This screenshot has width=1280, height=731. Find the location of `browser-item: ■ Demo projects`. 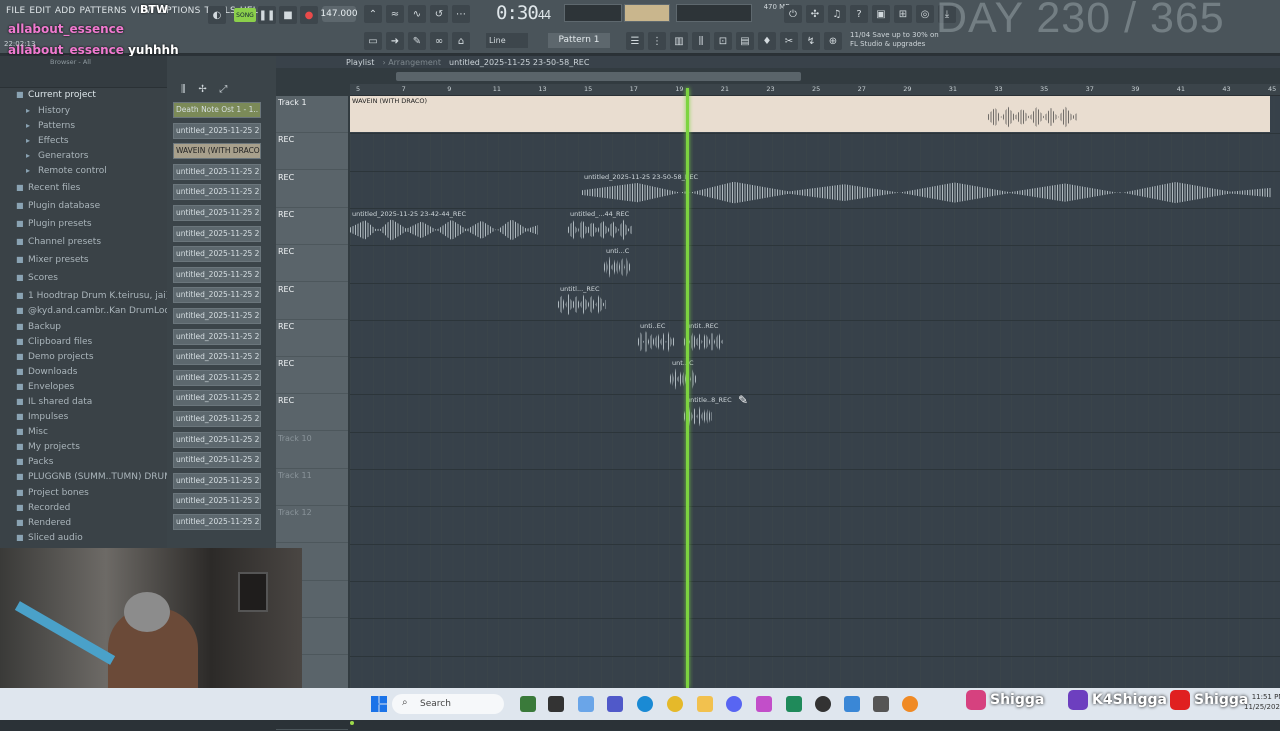

browser-item: ■ Demo projects is located at coordinates (55, 357).